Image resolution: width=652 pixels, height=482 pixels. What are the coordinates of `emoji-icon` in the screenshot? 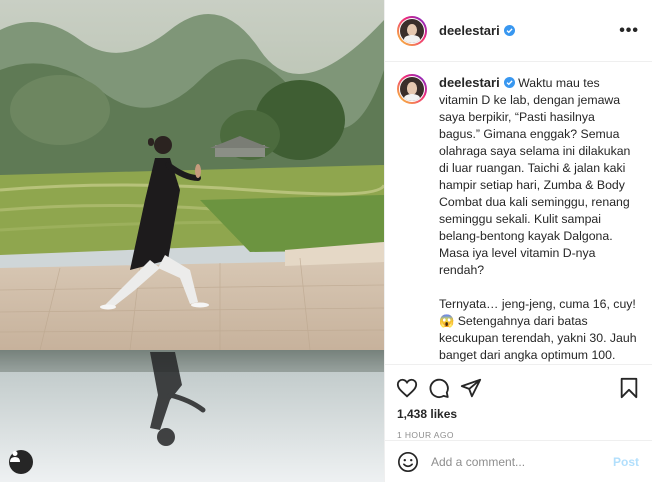 It's located at (408, 461).